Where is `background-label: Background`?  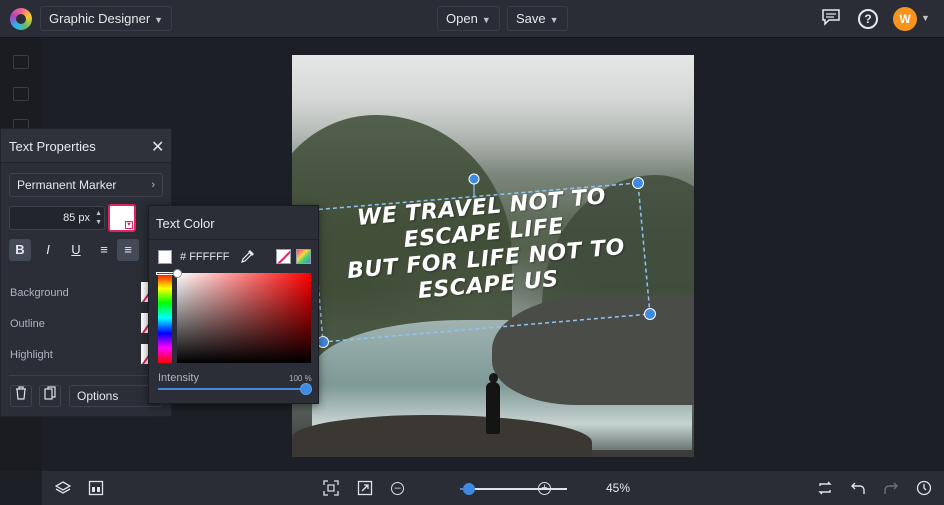 background-label: Background is located at coordinates (39, 293).